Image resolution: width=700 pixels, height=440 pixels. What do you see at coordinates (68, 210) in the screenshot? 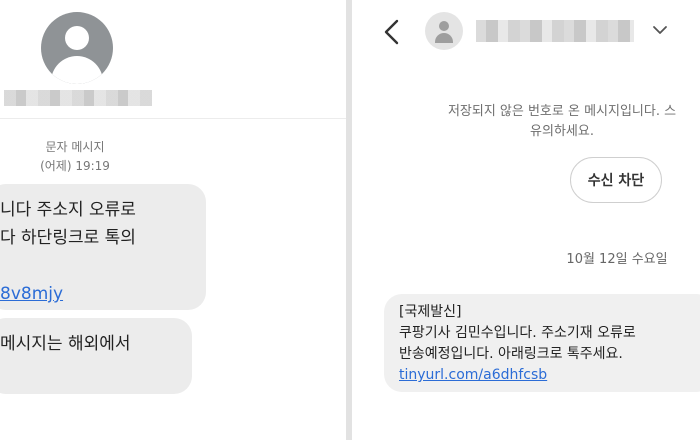
I see `message-line: 니다 주소지 오류로` at bounding box center [68, 210].